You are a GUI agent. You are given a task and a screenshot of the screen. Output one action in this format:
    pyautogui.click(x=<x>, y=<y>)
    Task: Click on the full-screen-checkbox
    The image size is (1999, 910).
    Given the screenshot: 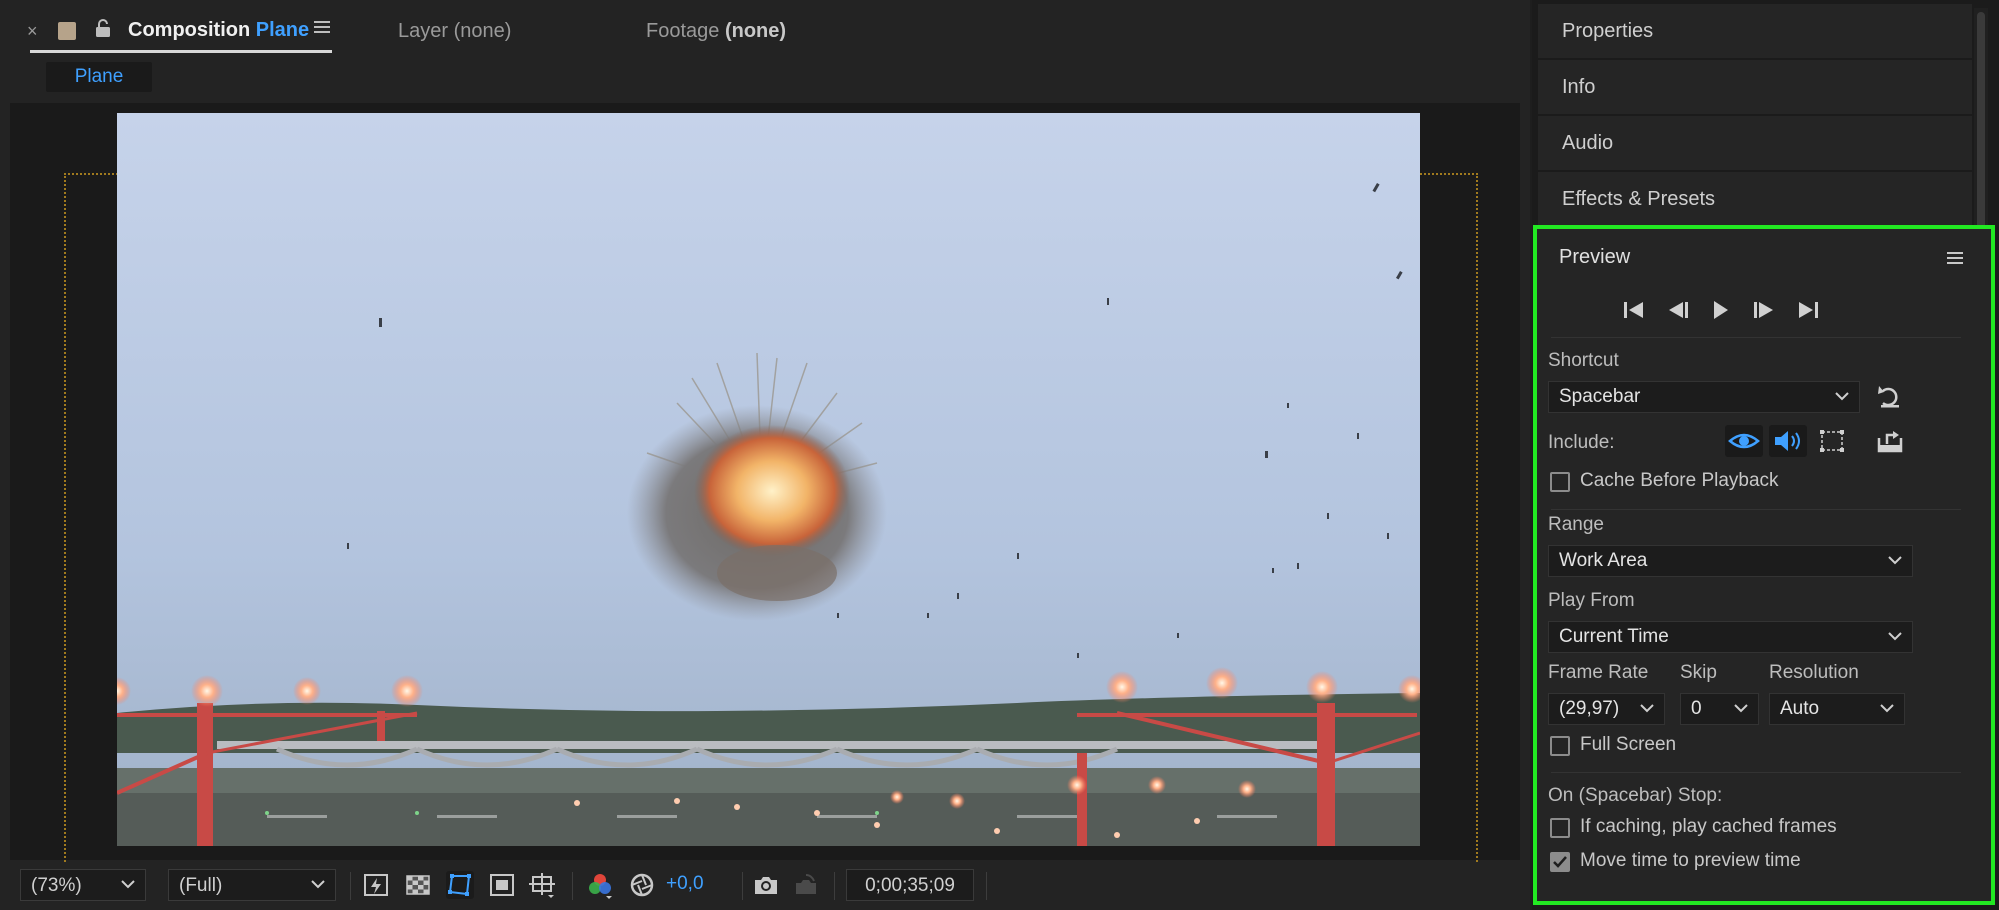 What is the action you would take?
    pyautogui.click(x=1560, y=746)
    